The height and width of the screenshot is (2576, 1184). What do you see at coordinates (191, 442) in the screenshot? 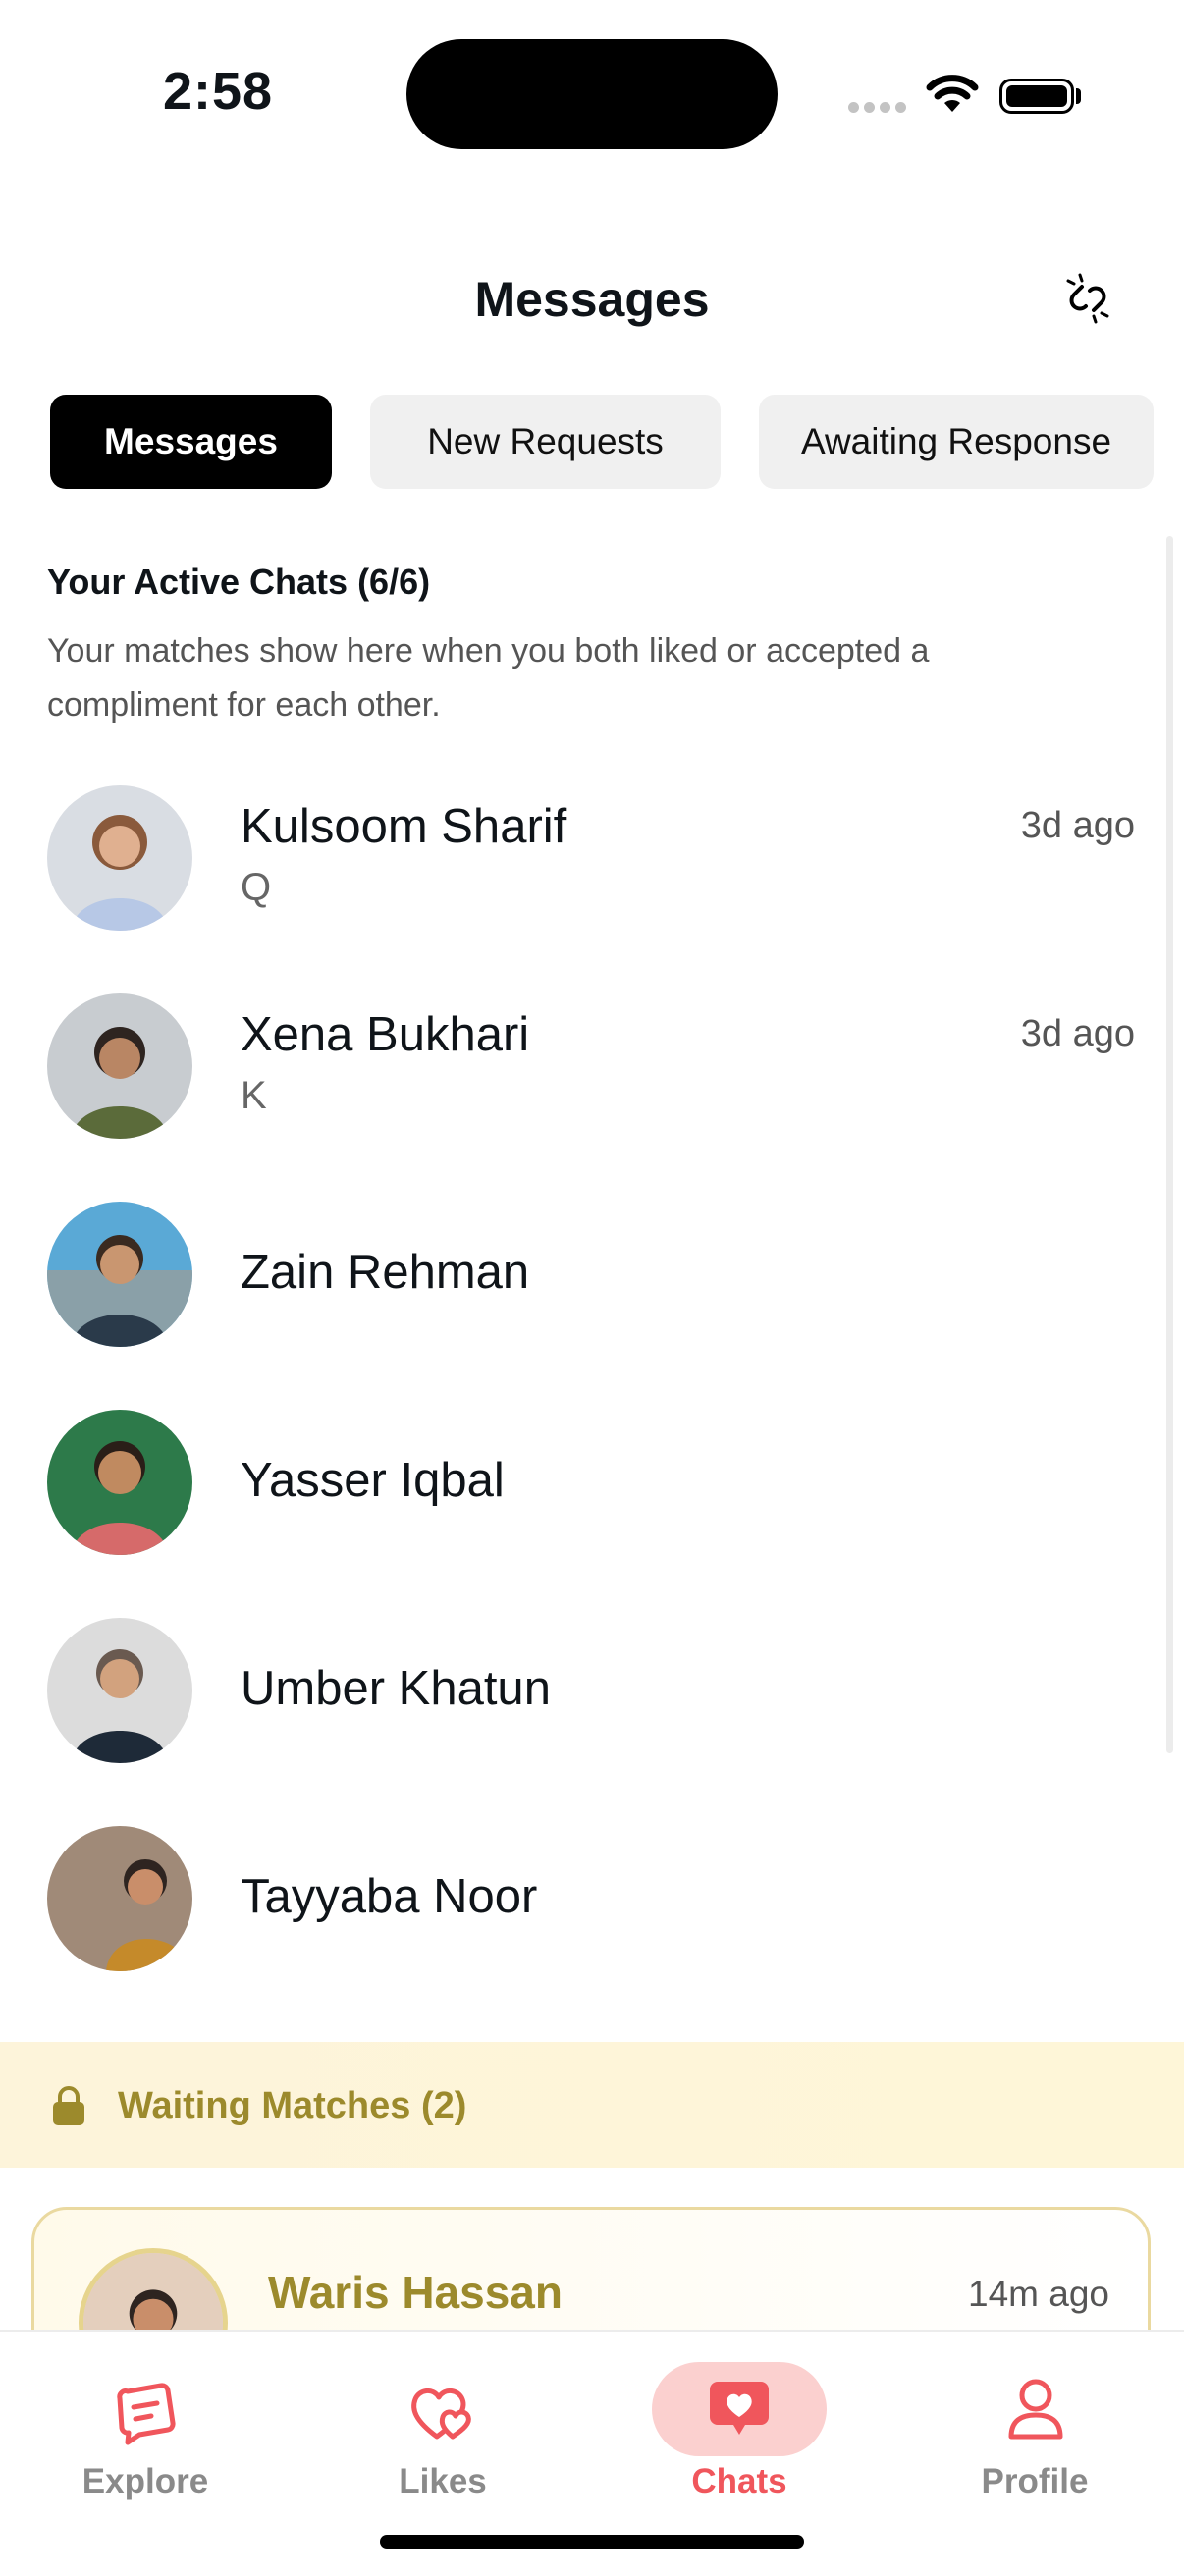
I see `tab-messages: Messages` at bounding box center [191, 442].